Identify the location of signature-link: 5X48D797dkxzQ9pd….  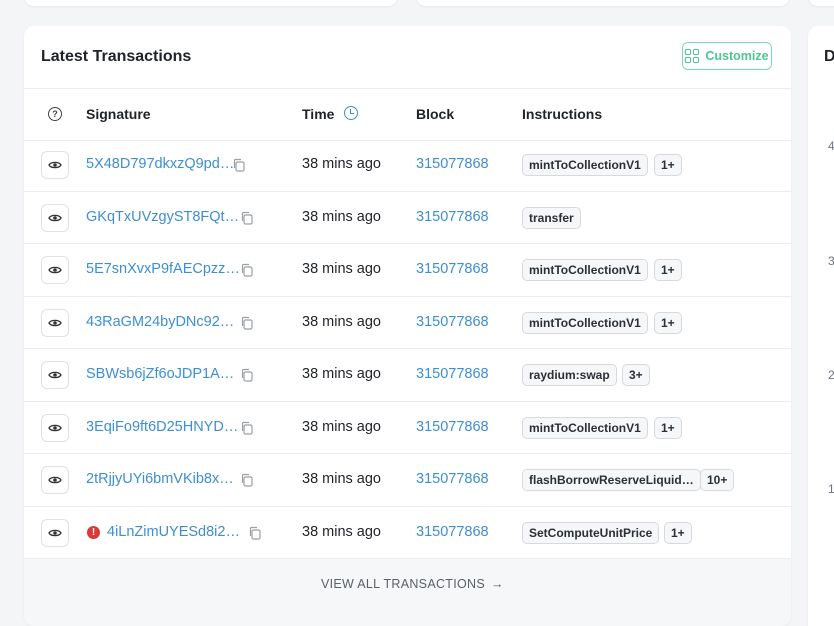
(160, 164).